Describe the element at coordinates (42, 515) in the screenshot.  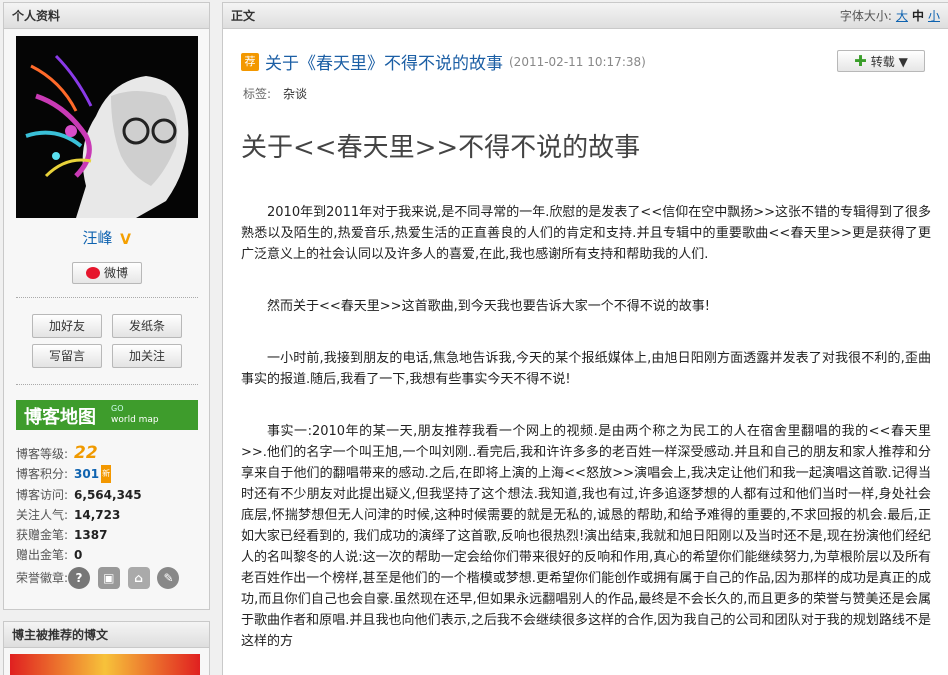
I see `stat-label: 关注人气:` at that location.